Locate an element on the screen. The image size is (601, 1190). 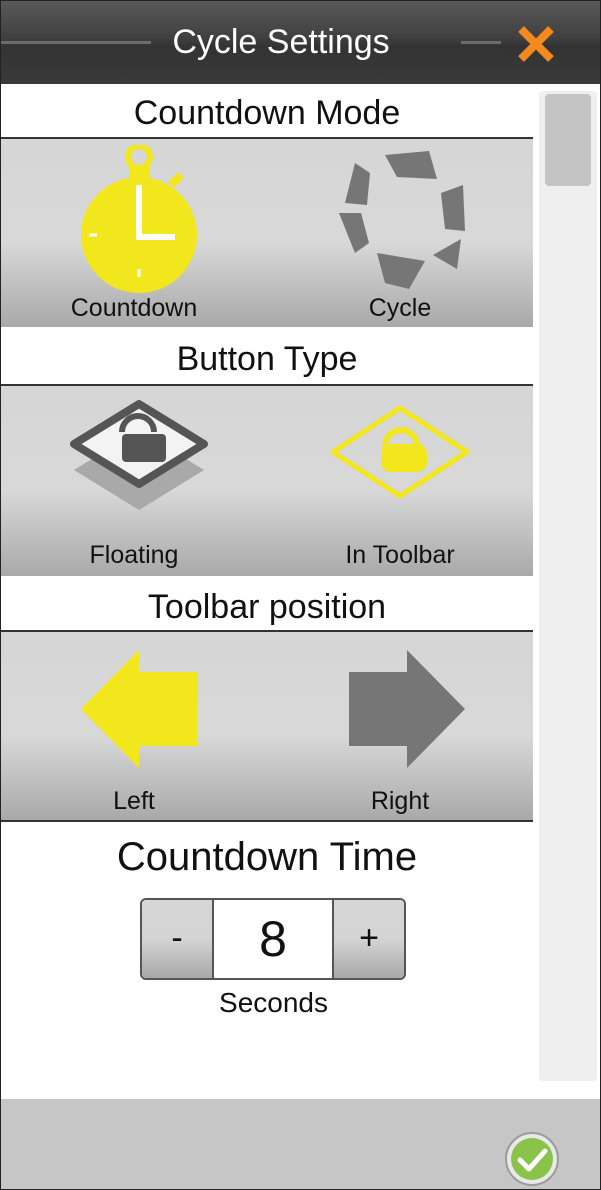
floating-lock-icon is located at coordinates (139, 455).